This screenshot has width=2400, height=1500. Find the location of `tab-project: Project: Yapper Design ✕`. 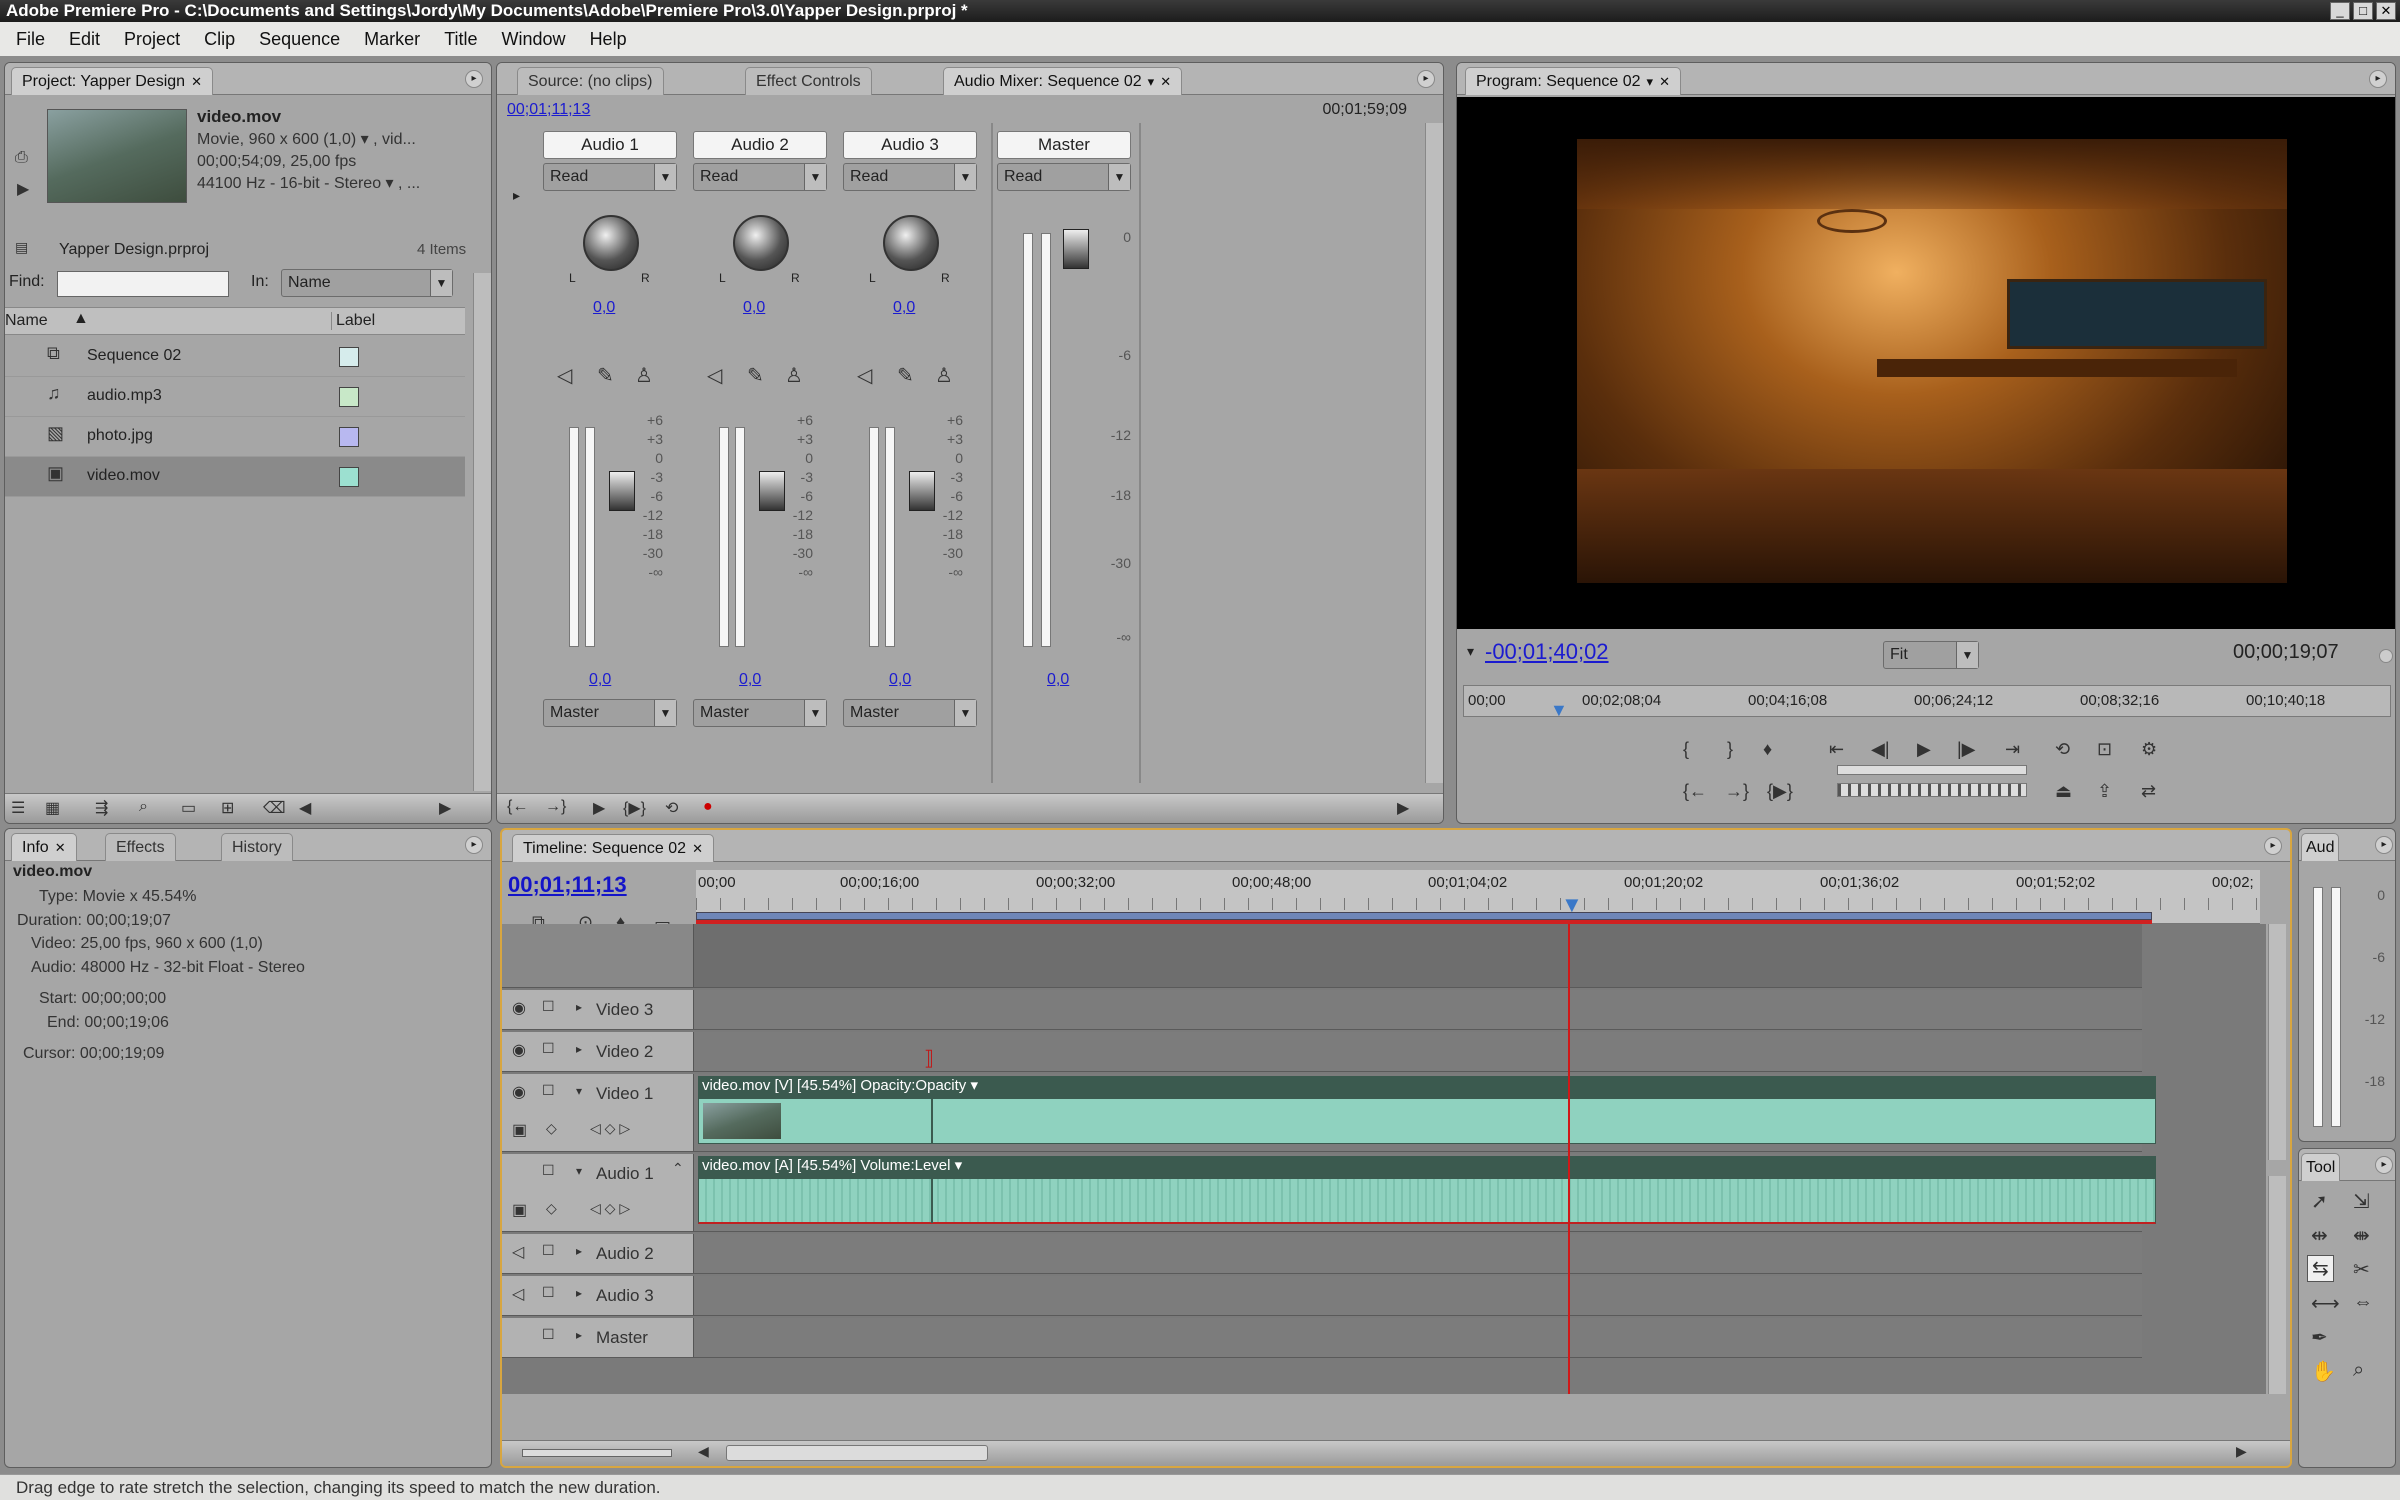

tab-project: Project: Yapper Design ✕ is located at coordinates (112, 81).